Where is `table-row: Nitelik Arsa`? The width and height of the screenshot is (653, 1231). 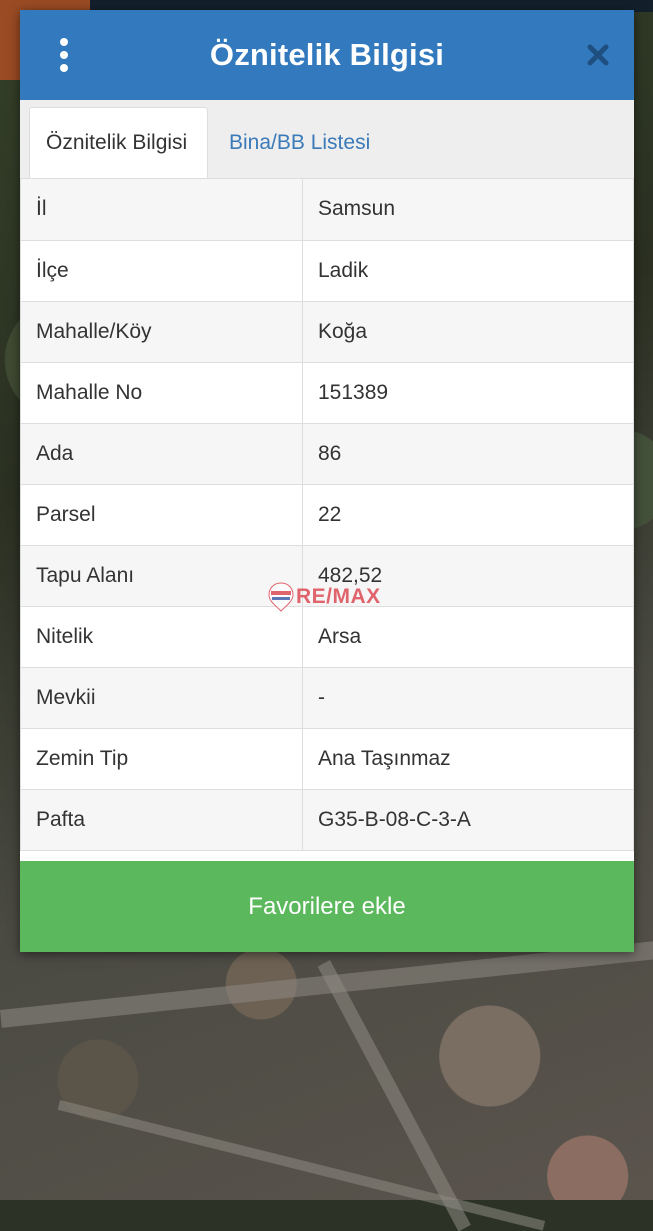 table-row: Nitelik Arsa is located at coordinates (327, 636).